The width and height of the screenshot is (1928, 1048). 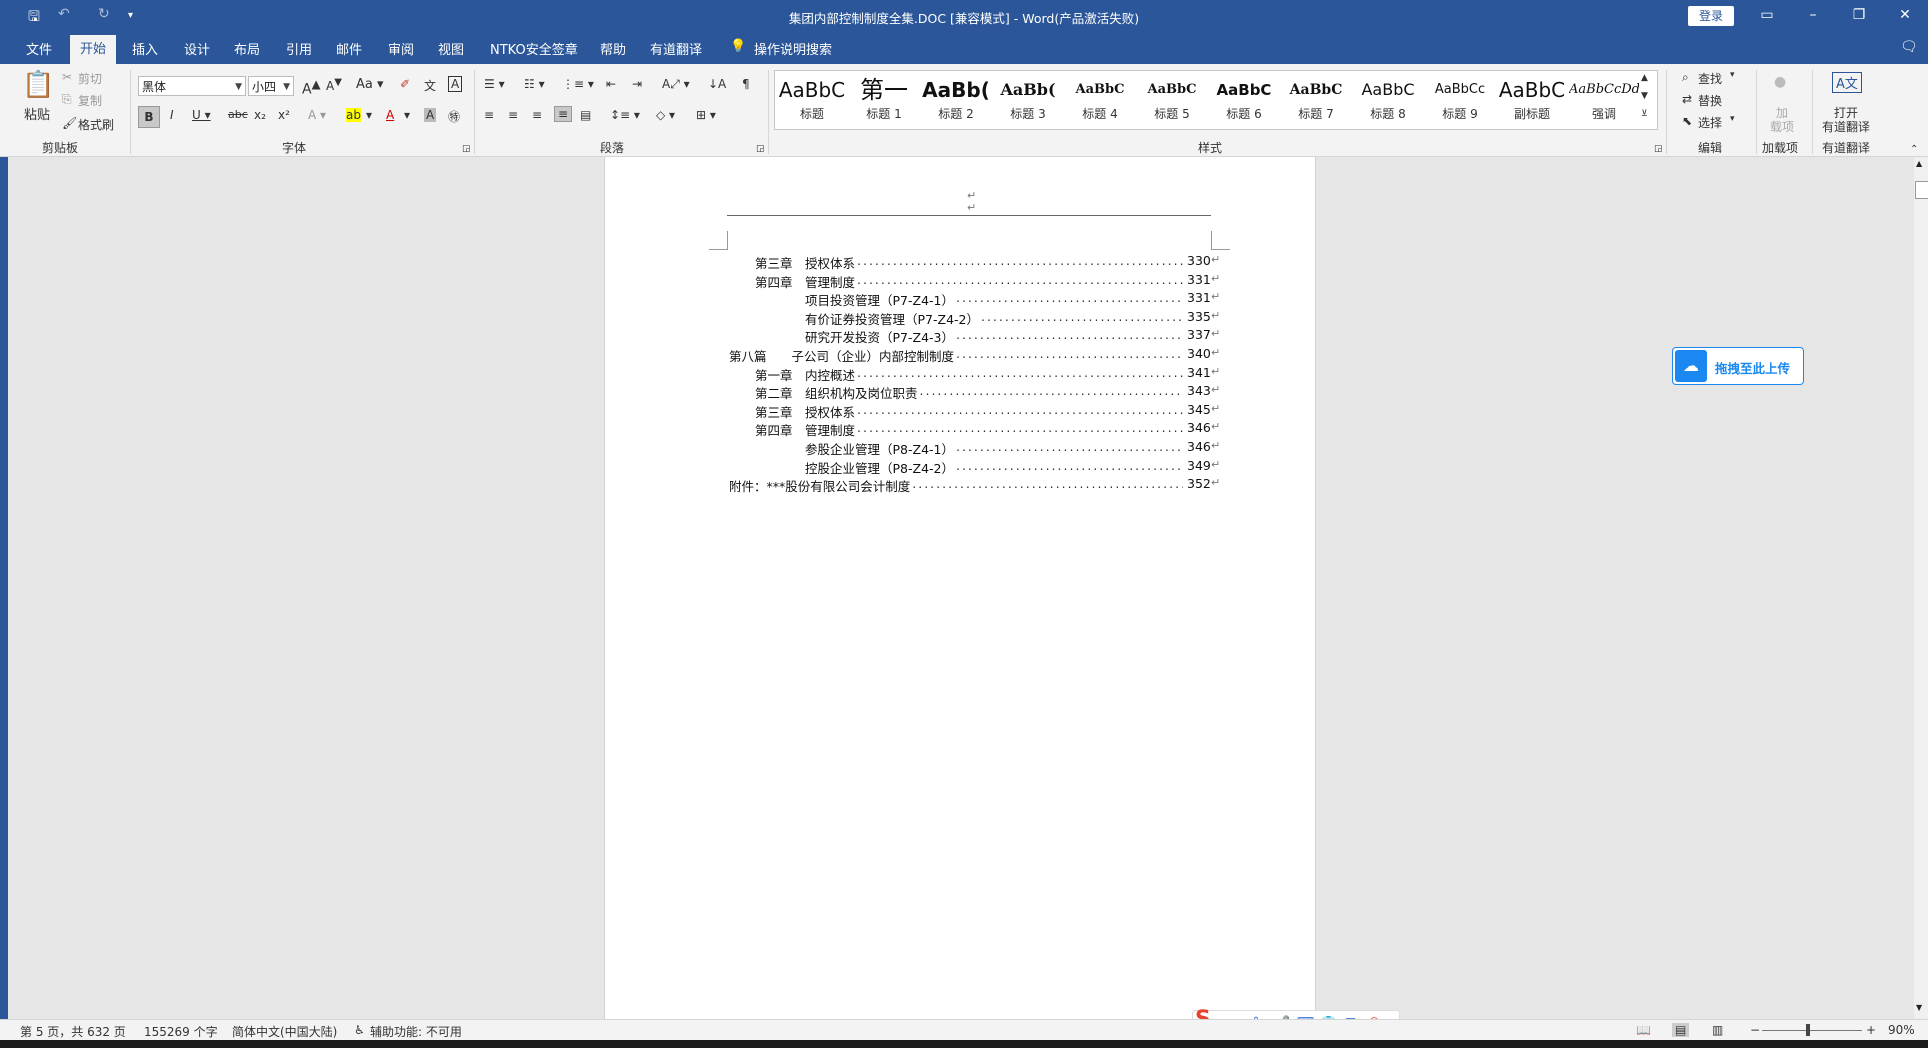 What do you see at coordinates (284, 1031) in the screenshot?
I see `language-indicator: 简体中文(中国大陆)` at bounding box center [284, 1031].